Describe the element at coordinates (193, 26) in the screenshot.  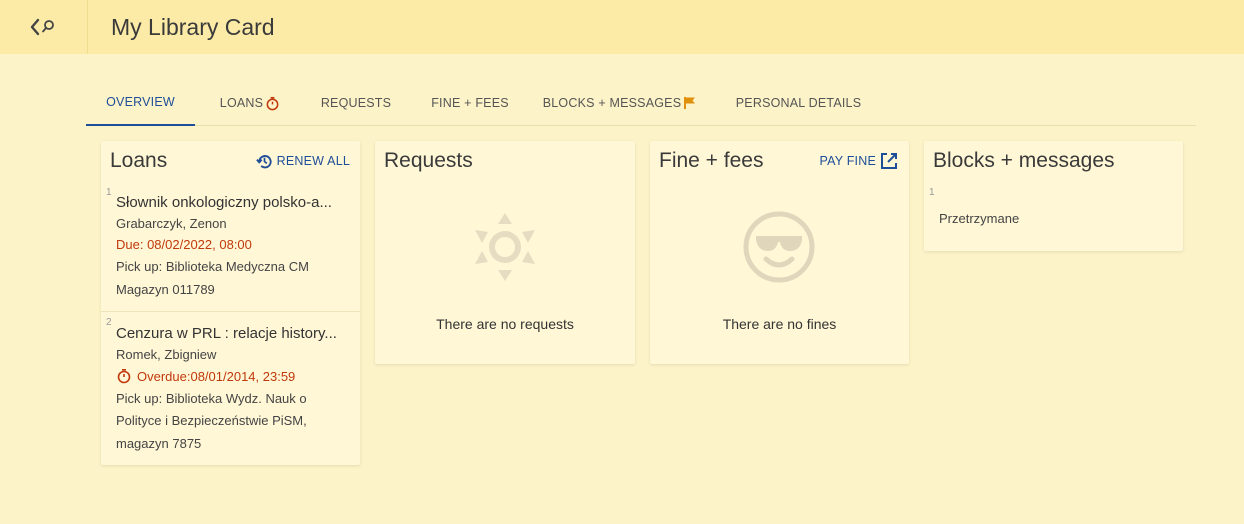
I see `page-title: My Library Card` at that location.